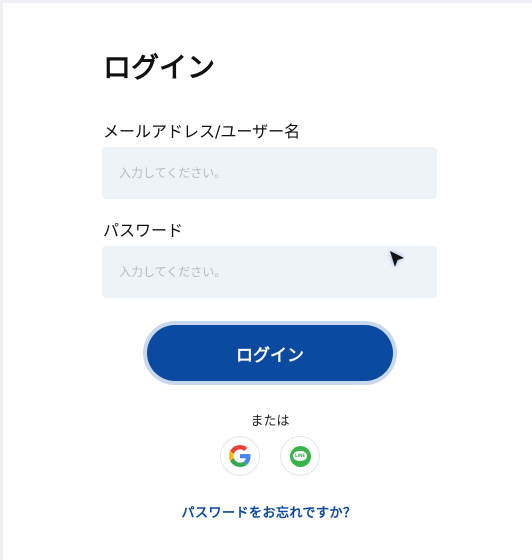 Image resolution: width=532 pixels, height=560 pixels. I want to click on line-icon-text: LINE, so click(300, 456).